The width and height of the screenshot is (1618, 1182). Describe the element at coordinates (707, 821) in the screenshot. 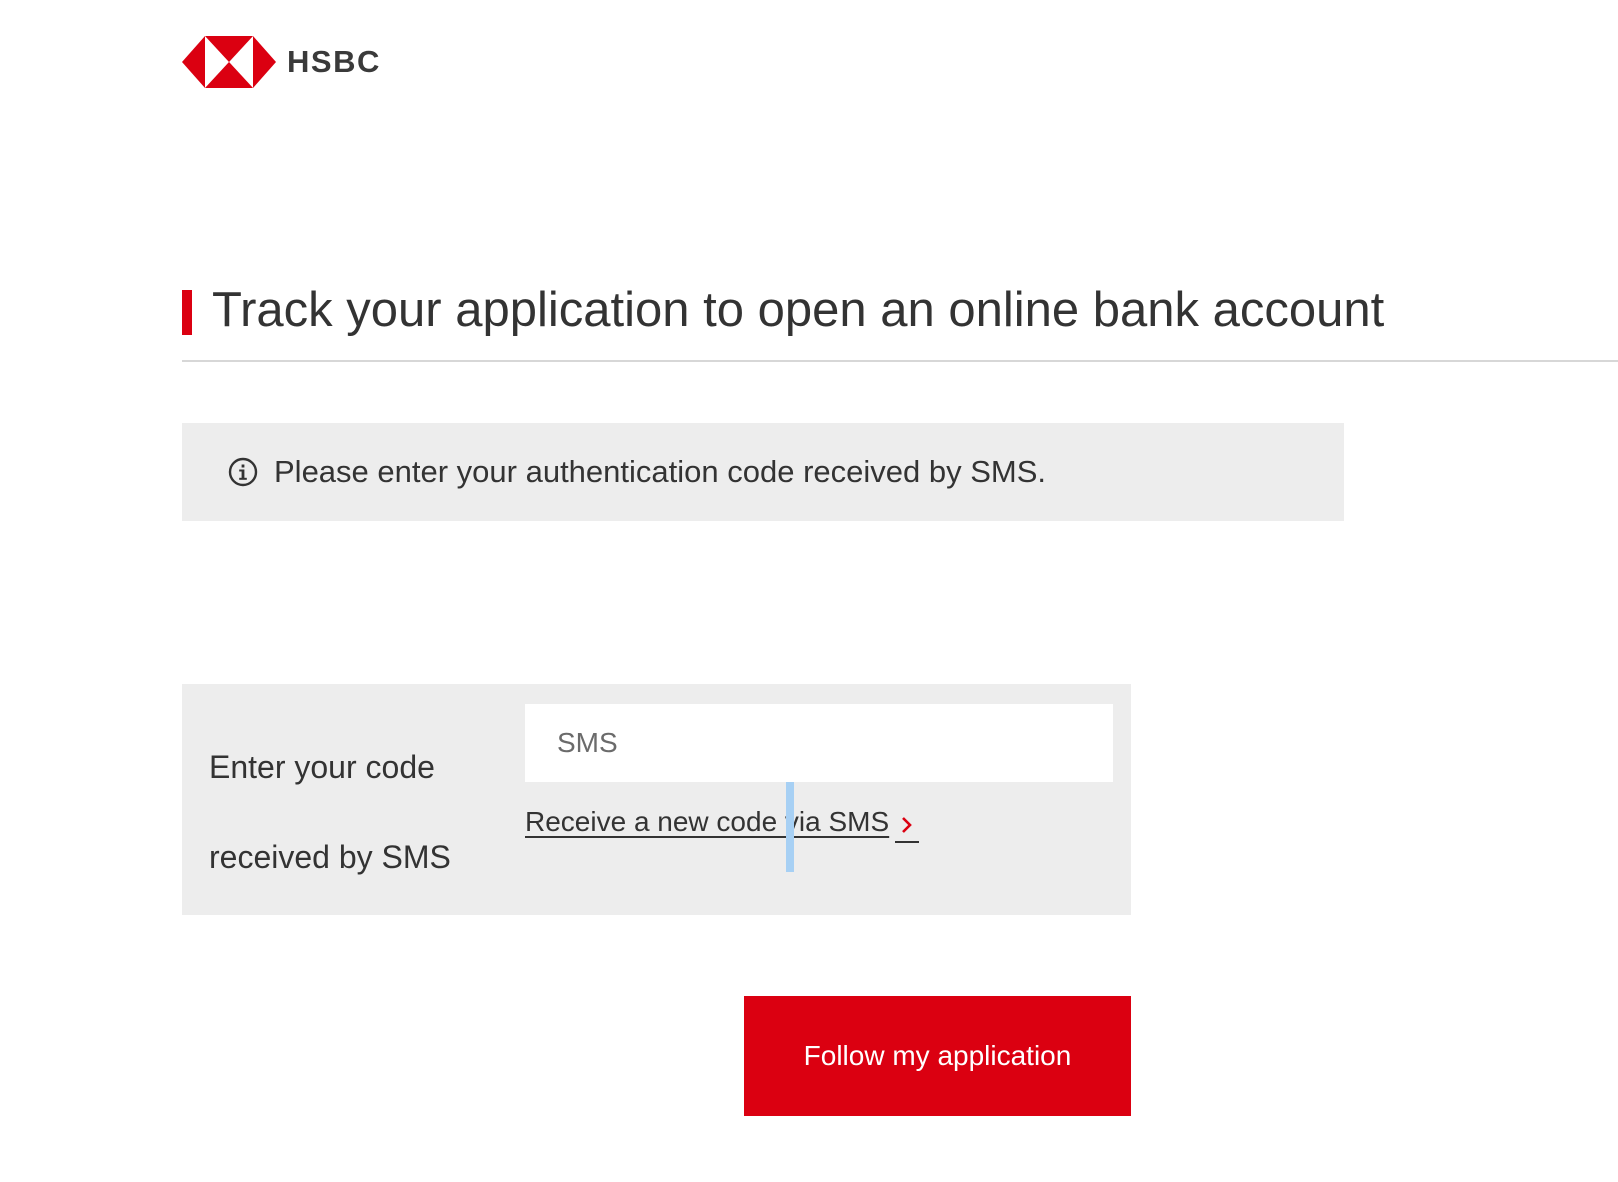

I see `receive-new-code-link-text: Receive a new code via SMS` at that location.